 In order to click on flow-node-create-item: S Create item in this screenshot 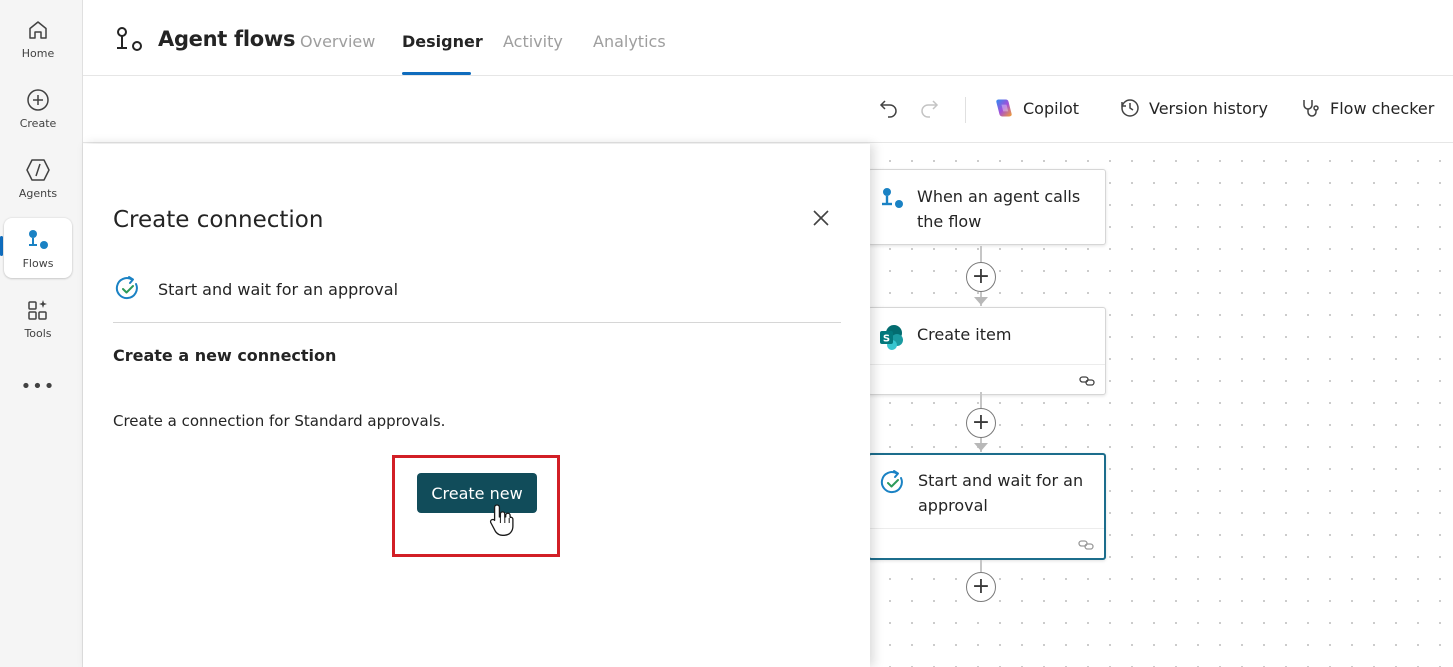, I will do `click(987, 351)`.